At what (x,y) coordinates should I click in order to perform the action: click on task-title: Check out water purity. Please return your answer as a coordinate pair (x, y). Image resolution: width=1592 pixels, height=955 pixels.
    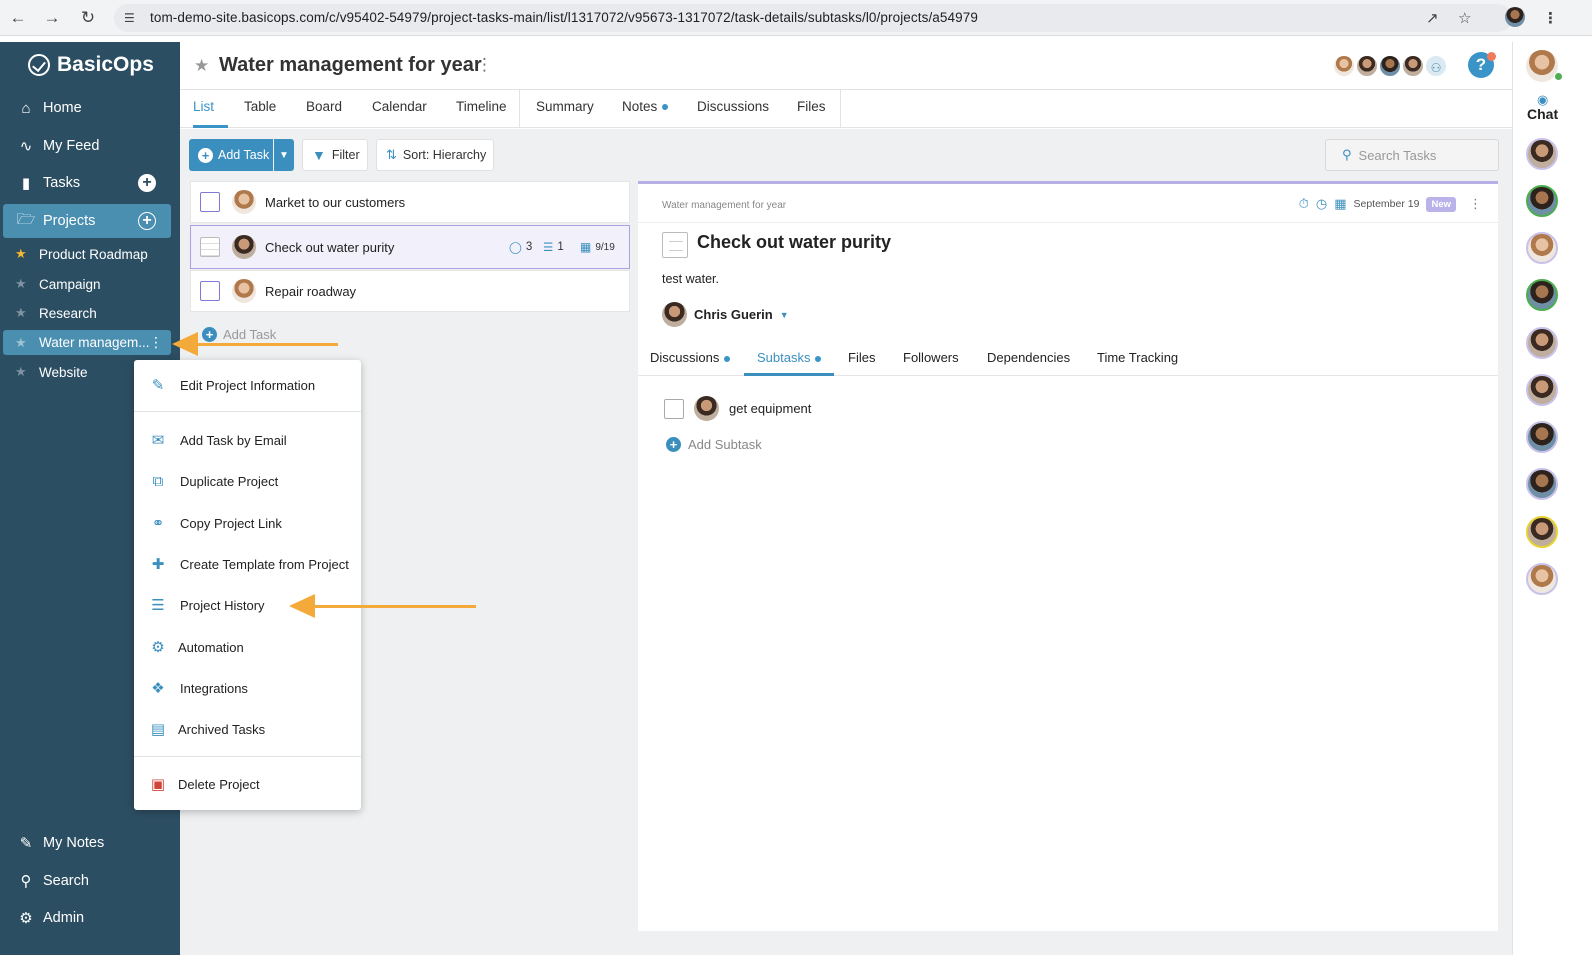
    Looking at the image, I should click on (794, 242).